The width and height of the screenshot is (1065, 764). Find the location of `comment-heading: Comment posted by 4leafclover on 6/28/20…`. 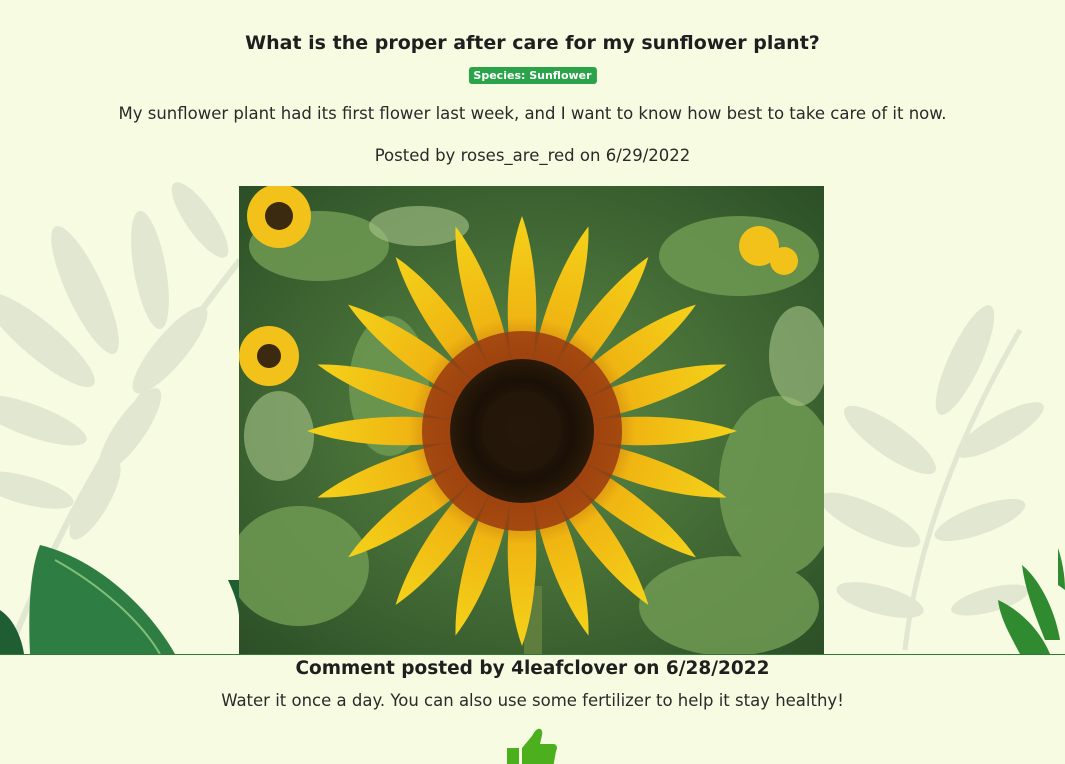

comment-heading: Comment posted by 4leafclover on 6/28/20… is located at coordinates (532, 668).